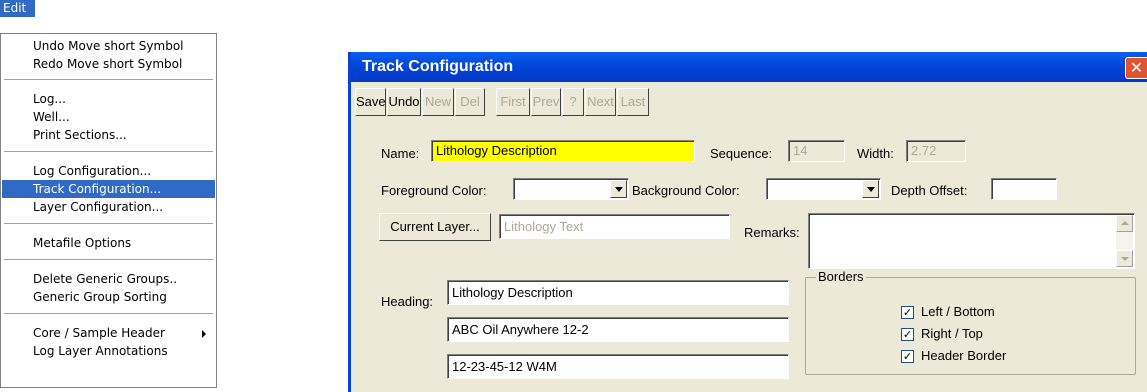  What do you see at coordinates (563, 151) in the screenshot?
I see `name-field: Lithology Description` at bounding box center [563, 151].